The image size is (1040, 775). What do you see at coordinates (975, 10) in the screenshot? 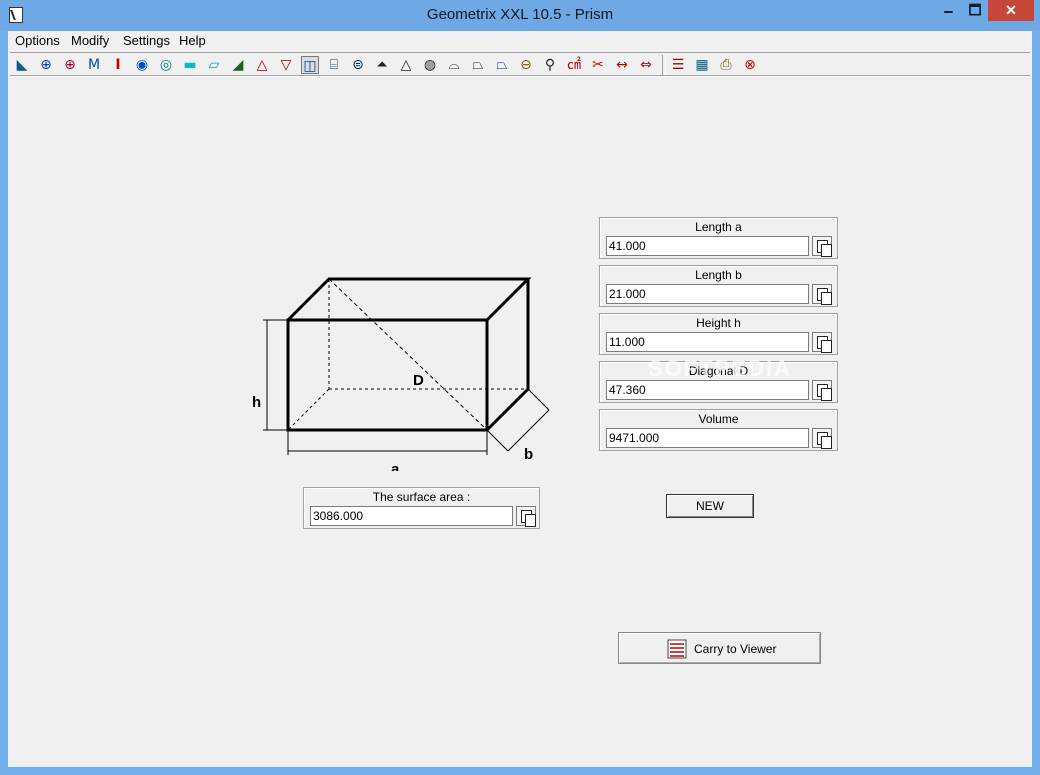
I see `maximize-button: 🗖` at bounding box center [975, 10].